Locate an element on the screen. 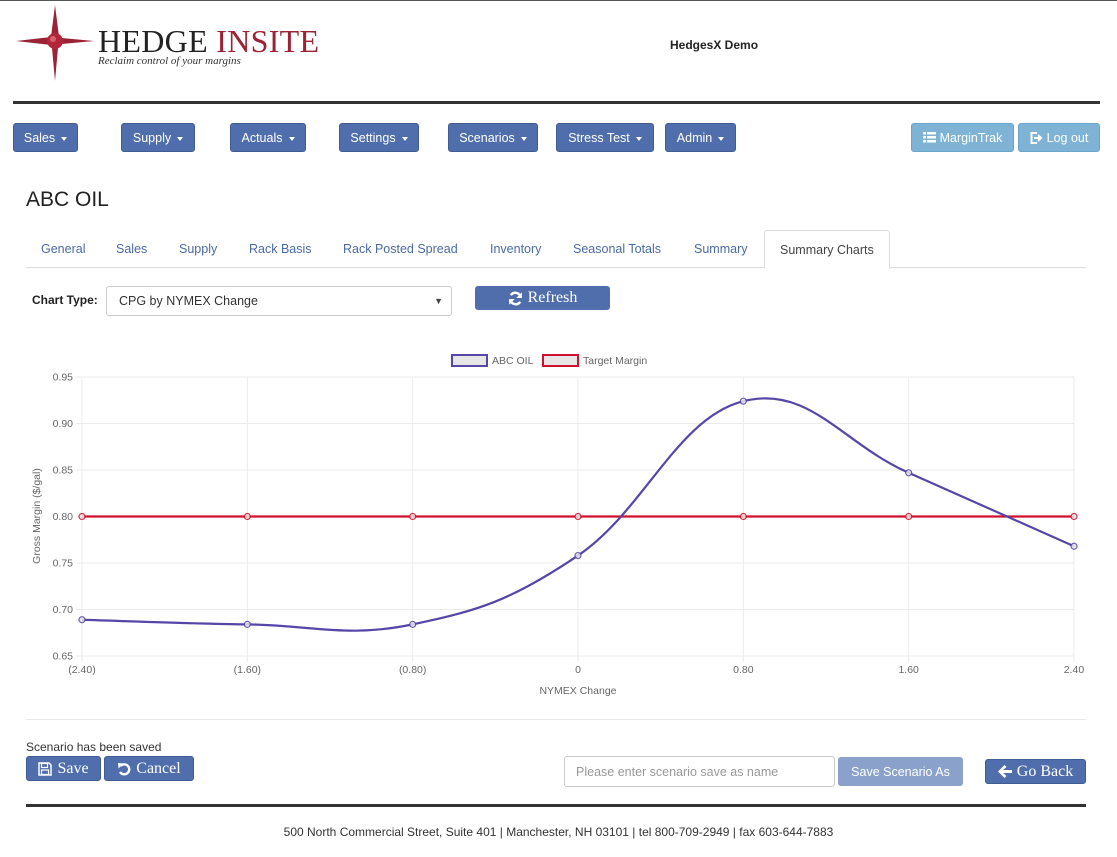  save-as-name-input is located at coordinates (699, 771).